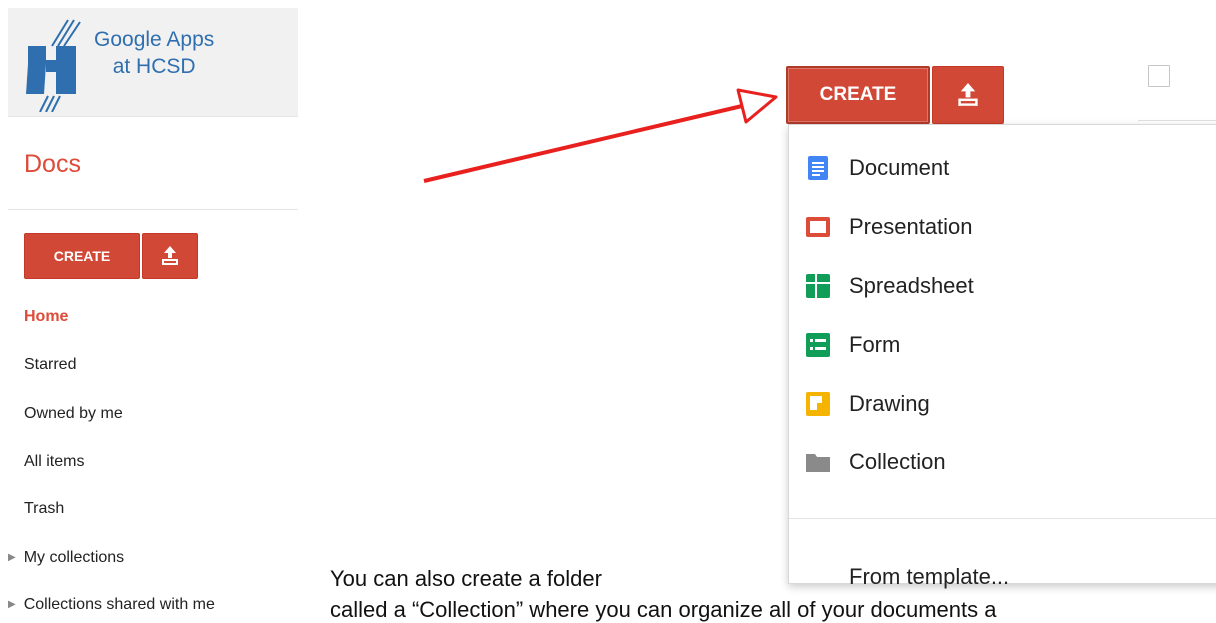  What do you see at coordinates (1002, 404) in the screenshot?
I see `menu-item-drawing: Drawing` at bounding box center [1002, 404].